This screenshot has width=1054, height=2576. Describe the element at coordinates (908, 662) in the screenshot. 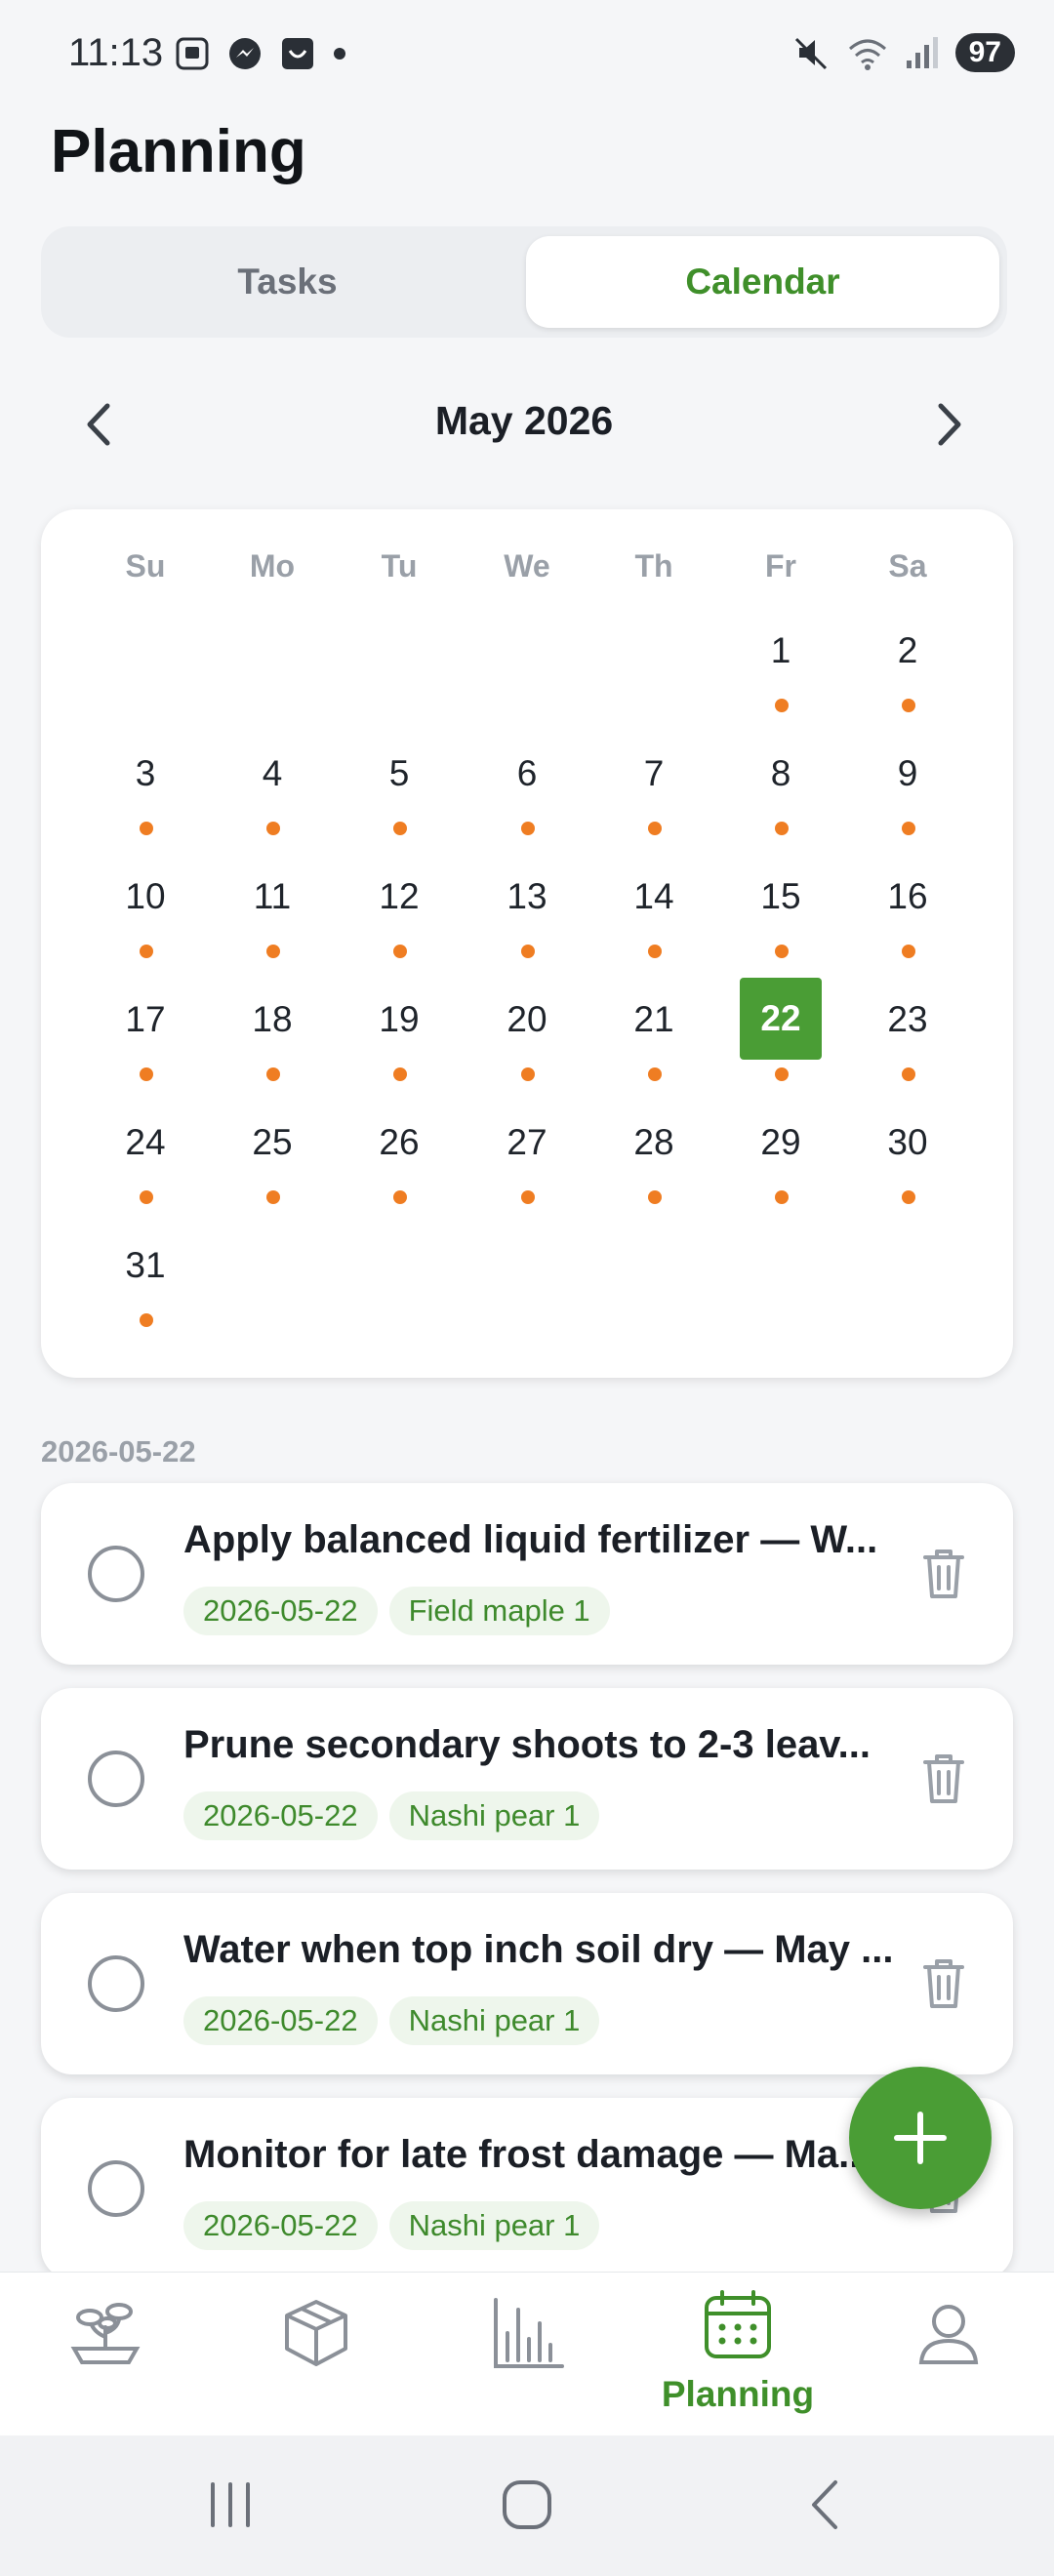

I see `calendar-day-2: 2` at that location.